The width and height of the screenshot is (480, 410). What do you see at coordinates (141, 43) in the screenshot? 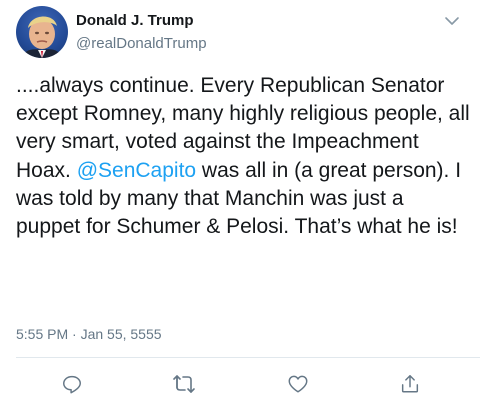
I see `author-handle: @realDonaldTrump` at bounding box center [141, 43].